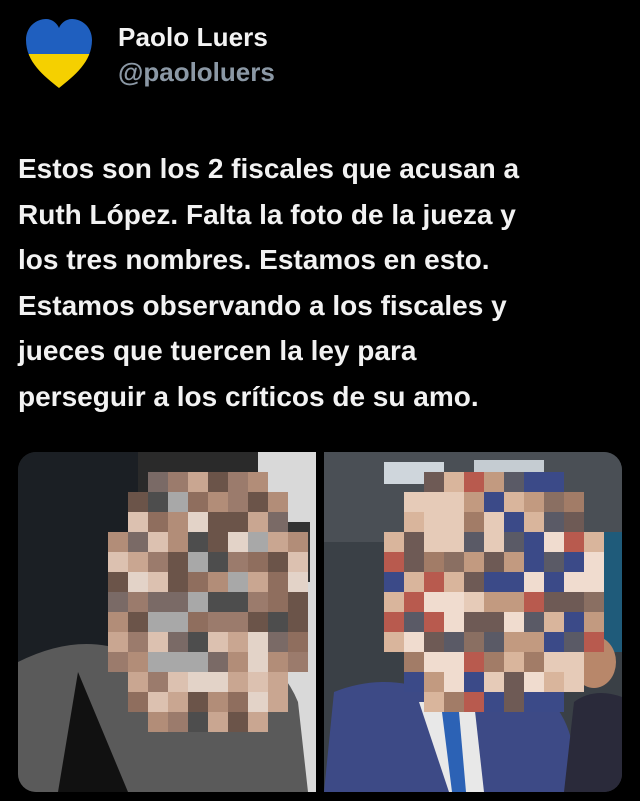 The height and width of the screenshot is (801, 640). I want to click on author-handle: @paololuers, so click(196, 72).